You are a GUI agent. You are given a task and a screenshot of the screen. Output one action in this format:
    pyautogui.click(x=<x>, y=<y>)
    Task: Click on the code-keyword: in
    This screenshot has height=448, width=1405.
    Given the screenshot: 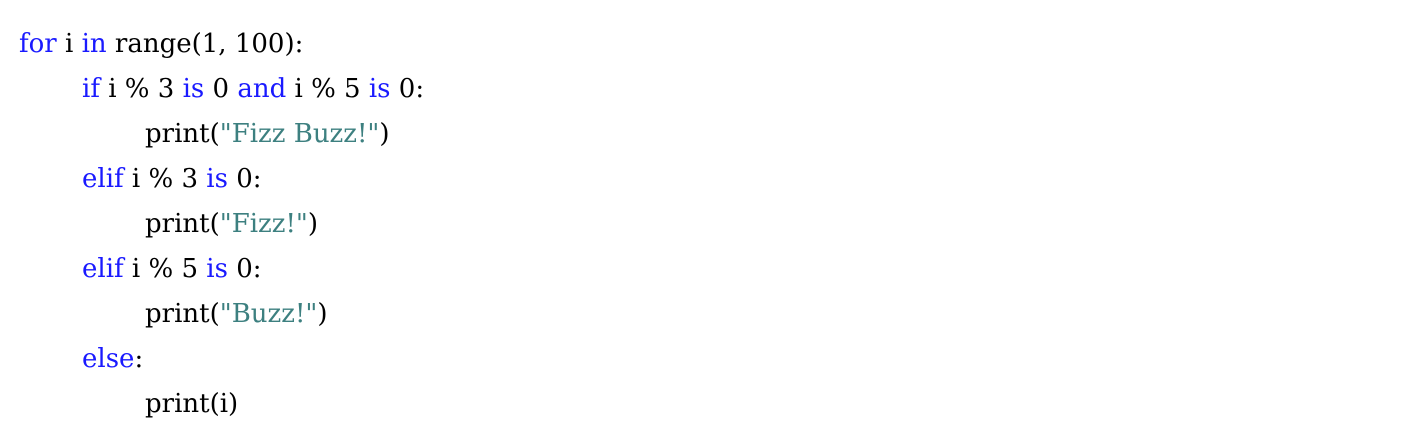 What is the action you would take?
    pyautogui.click(x=94, y=44)
    